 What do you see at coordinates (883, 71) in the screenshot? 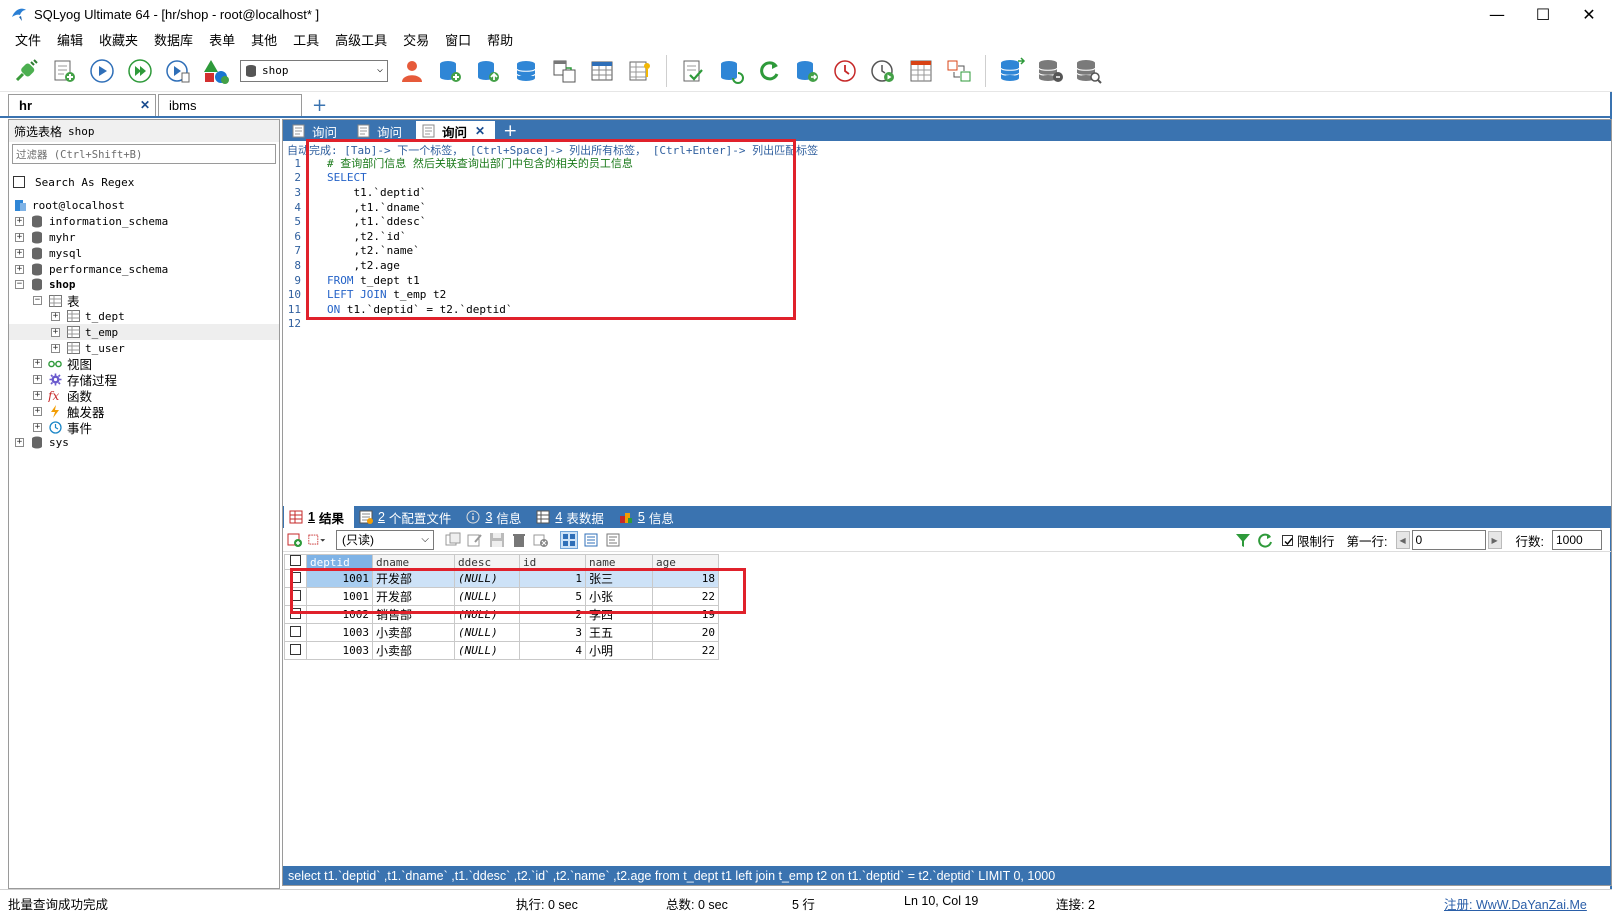
I see `scheduled-run-button` at bounding box center [883, 71].